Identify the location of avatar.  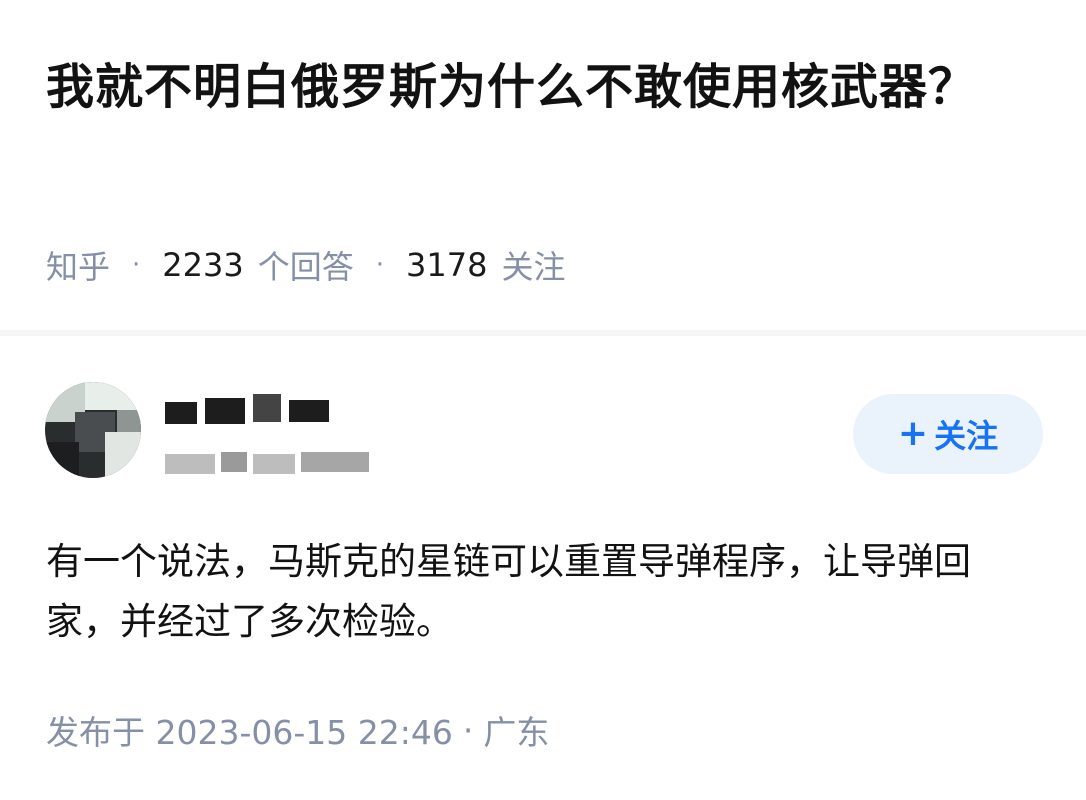
(93, 430).